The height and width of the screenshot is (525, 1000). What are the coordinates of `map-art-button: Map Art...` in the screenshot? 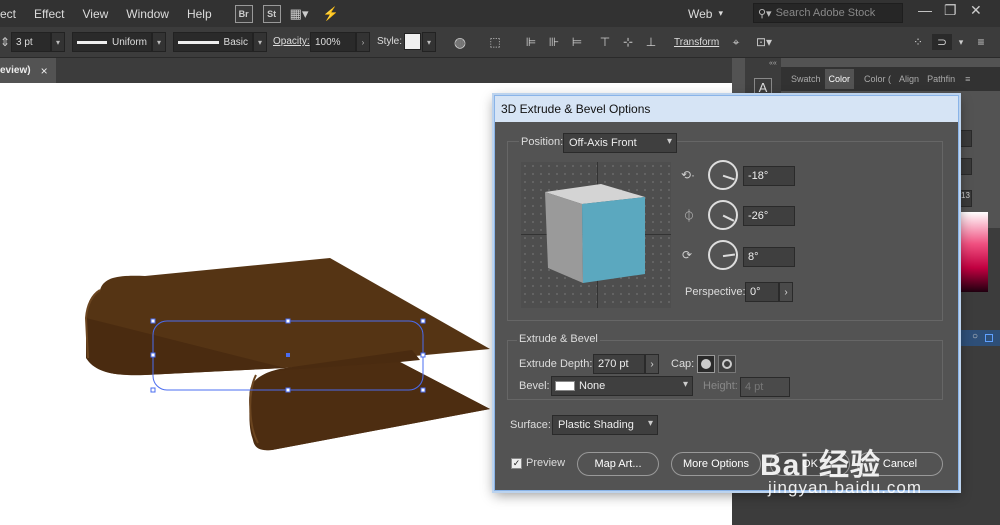 It's located at (618, 464).